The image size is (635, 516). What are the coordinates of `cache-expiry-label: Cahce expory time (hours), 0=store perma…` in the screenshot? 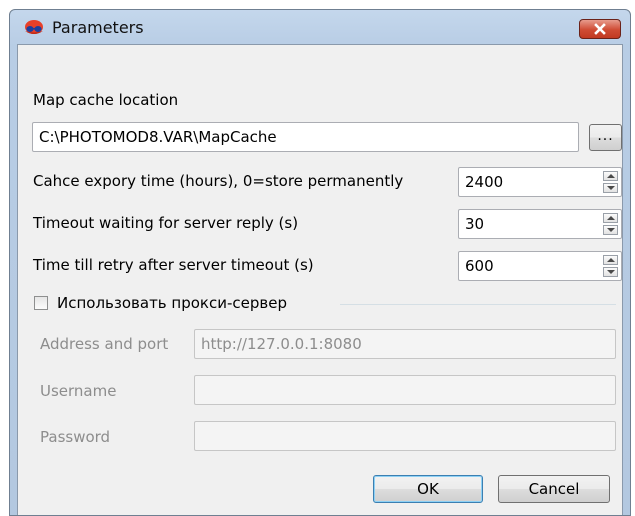 It's located at (218, 181).